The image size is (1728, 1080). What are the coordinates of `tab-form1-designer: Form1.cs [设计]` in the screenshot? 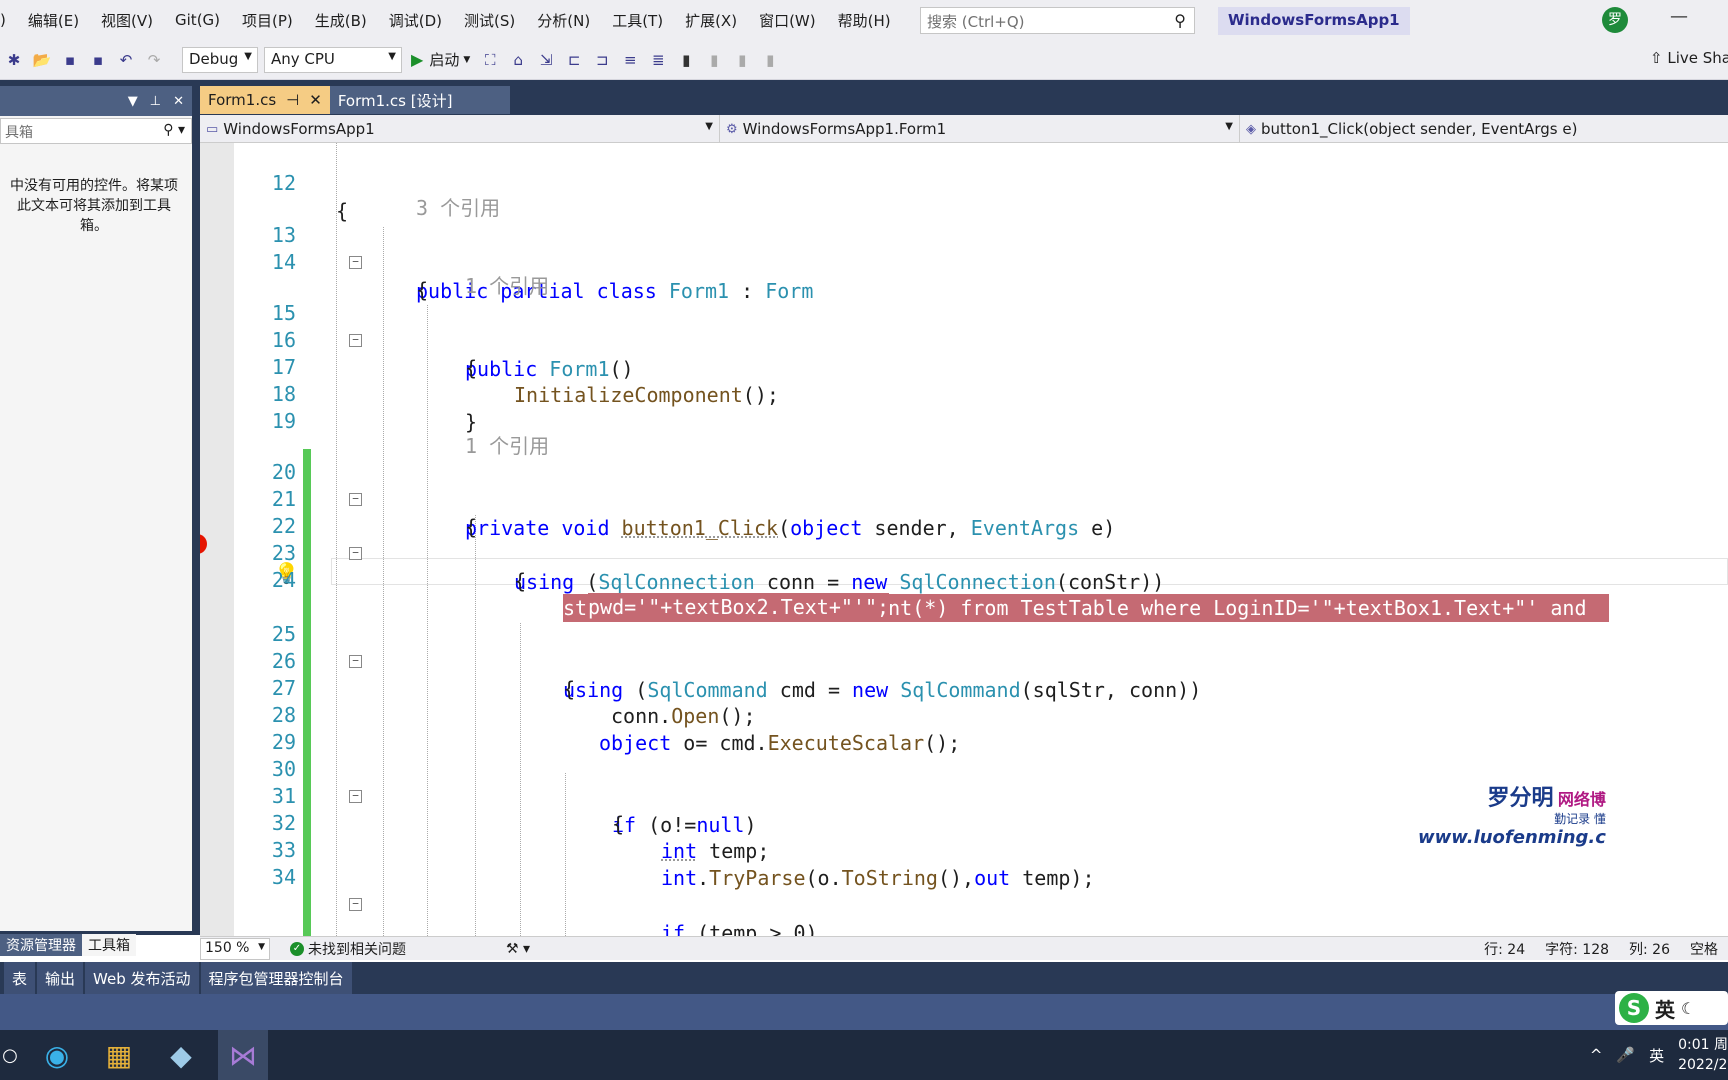 It's located at (419, 100).